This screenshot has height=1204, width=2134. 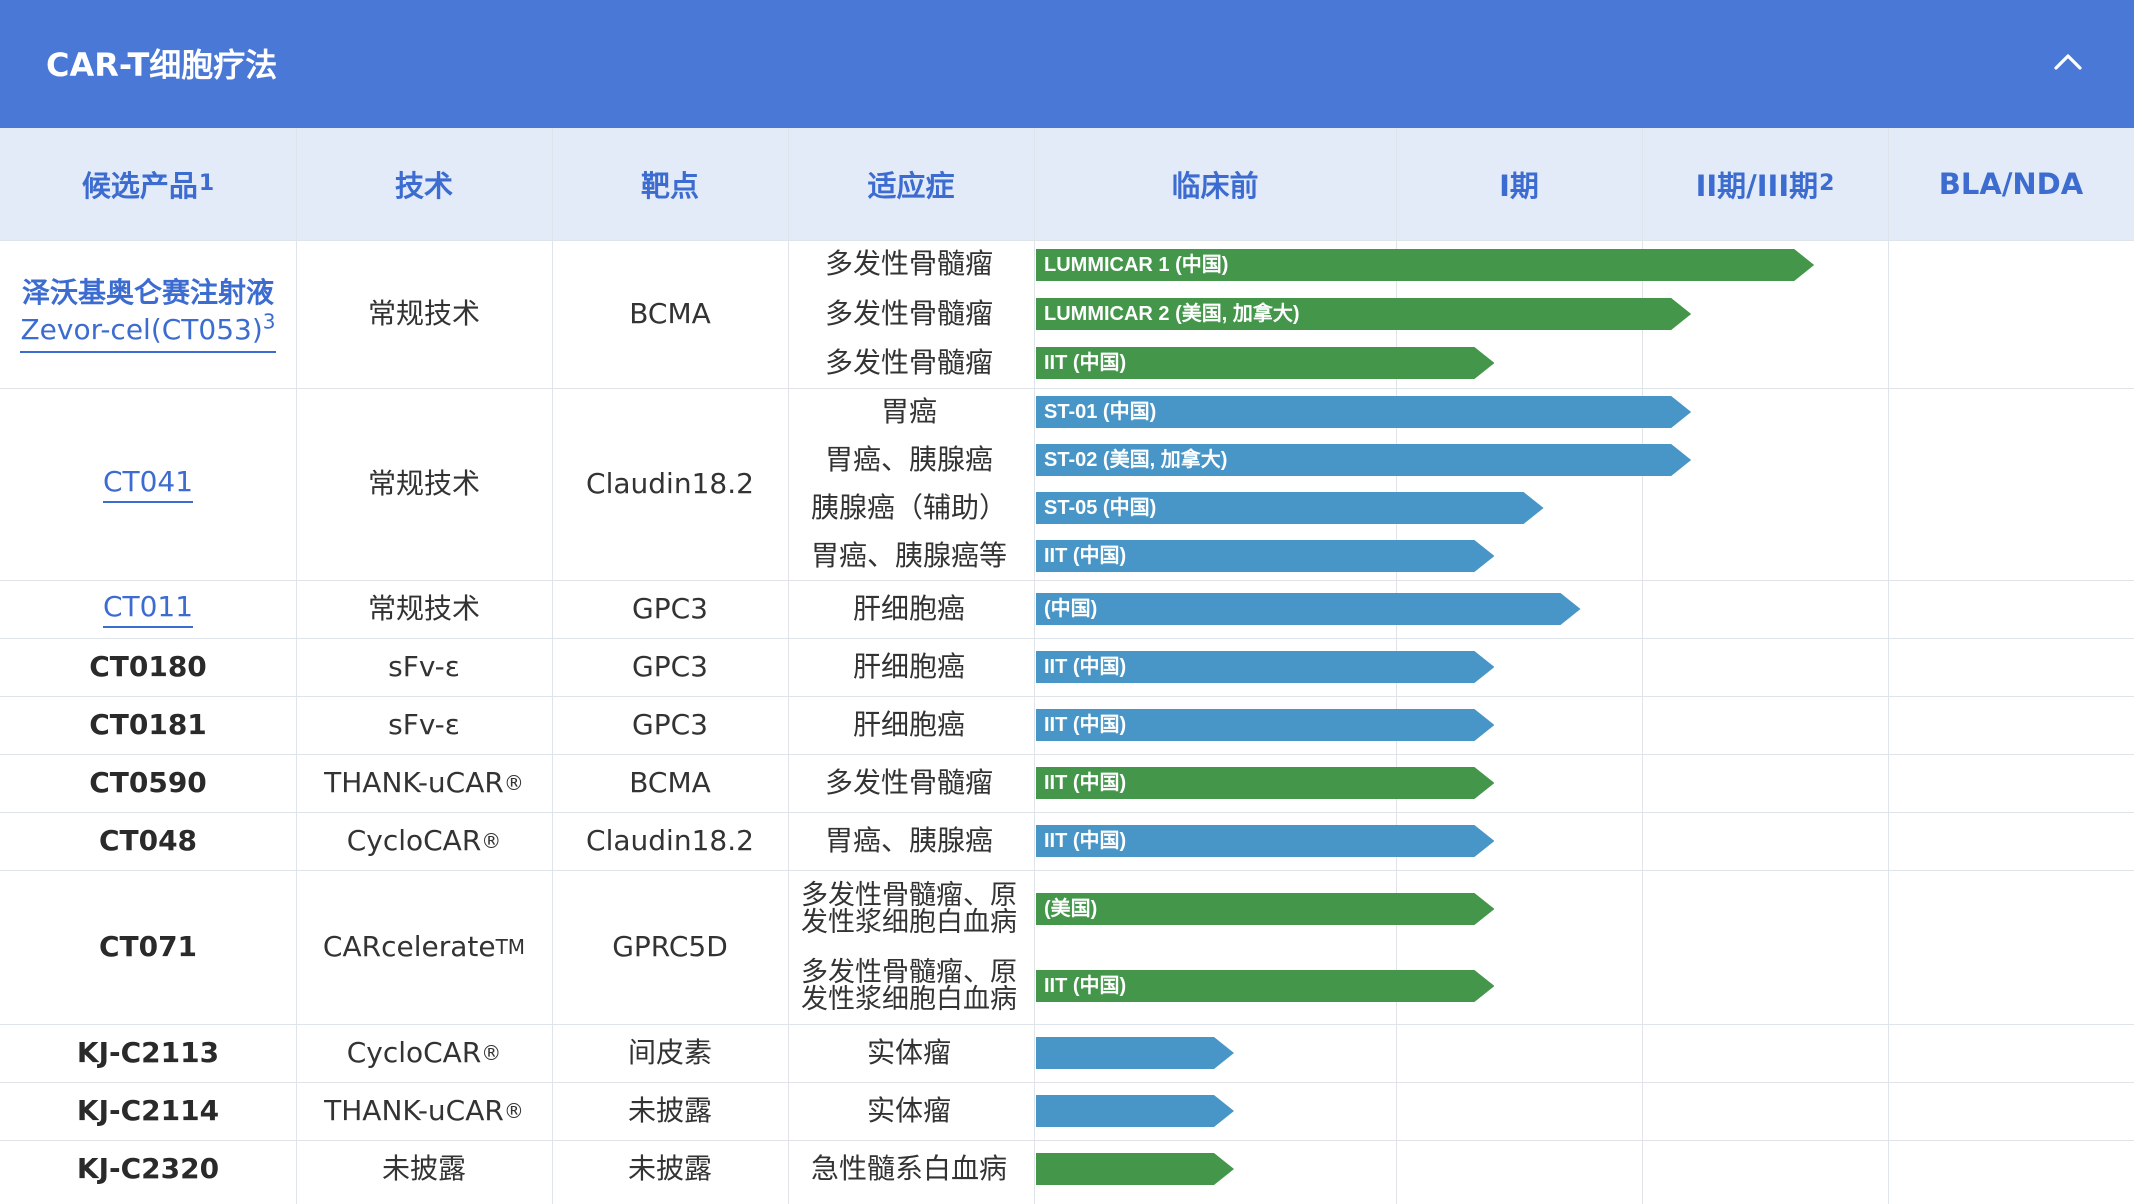 What do you see at coordinates (1136, 460) in the screenshot?
I see `bar-label: ST-02 (美国, 加拿大)` at bounding box center [1136, 460].